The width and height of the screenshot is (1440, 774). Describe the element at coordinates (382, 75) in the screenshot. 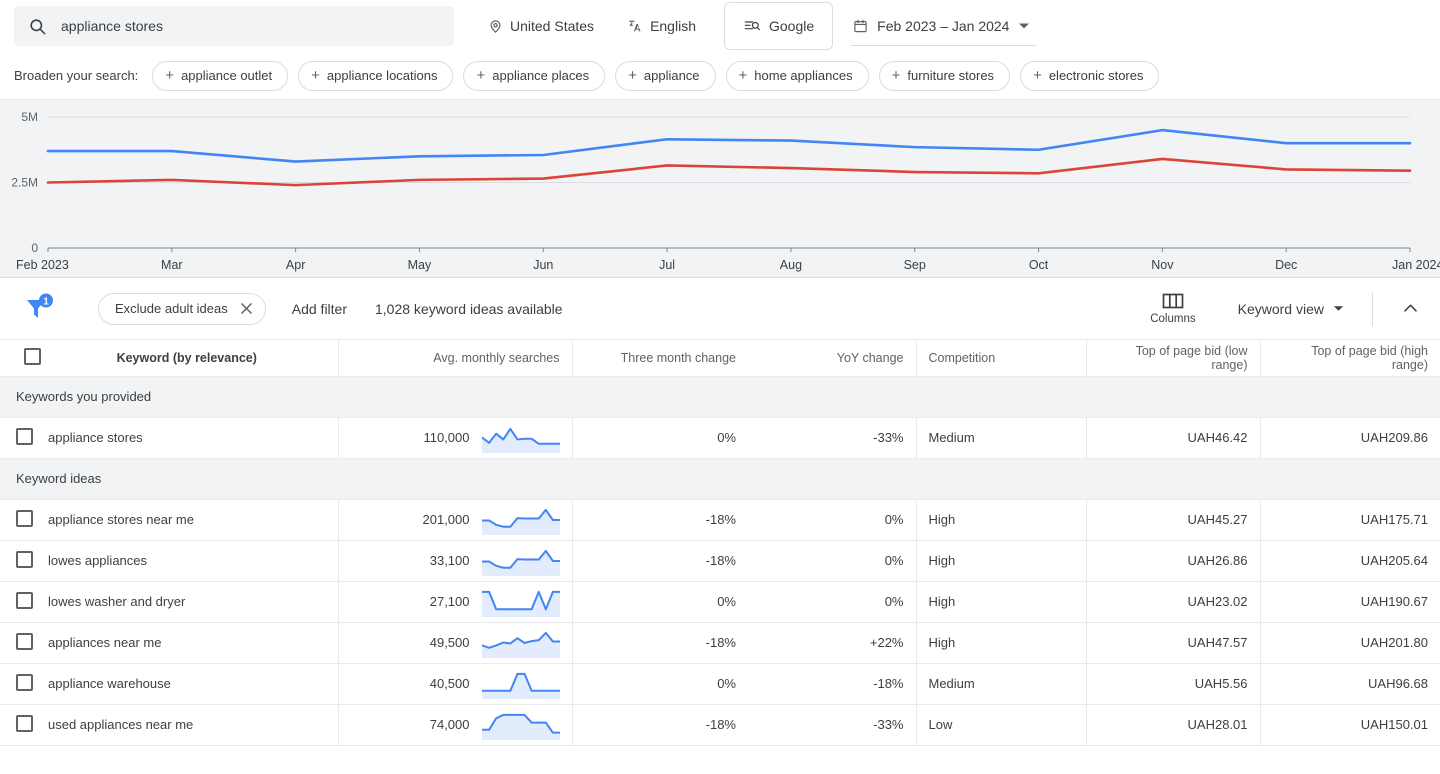

I see `broaden-chip-label: appliance locations` at that location.